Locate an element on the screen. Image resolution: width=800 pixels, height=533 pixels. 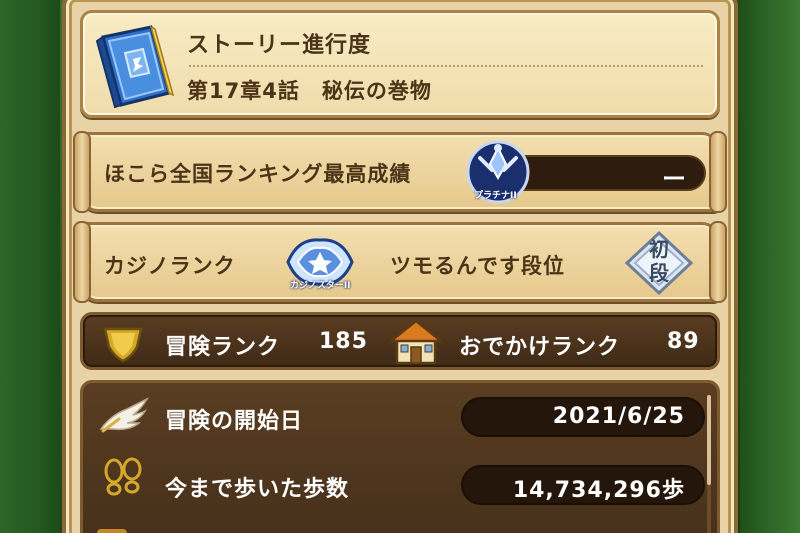
adventure-rank-value: 185 is located at coordinates (343, 341).